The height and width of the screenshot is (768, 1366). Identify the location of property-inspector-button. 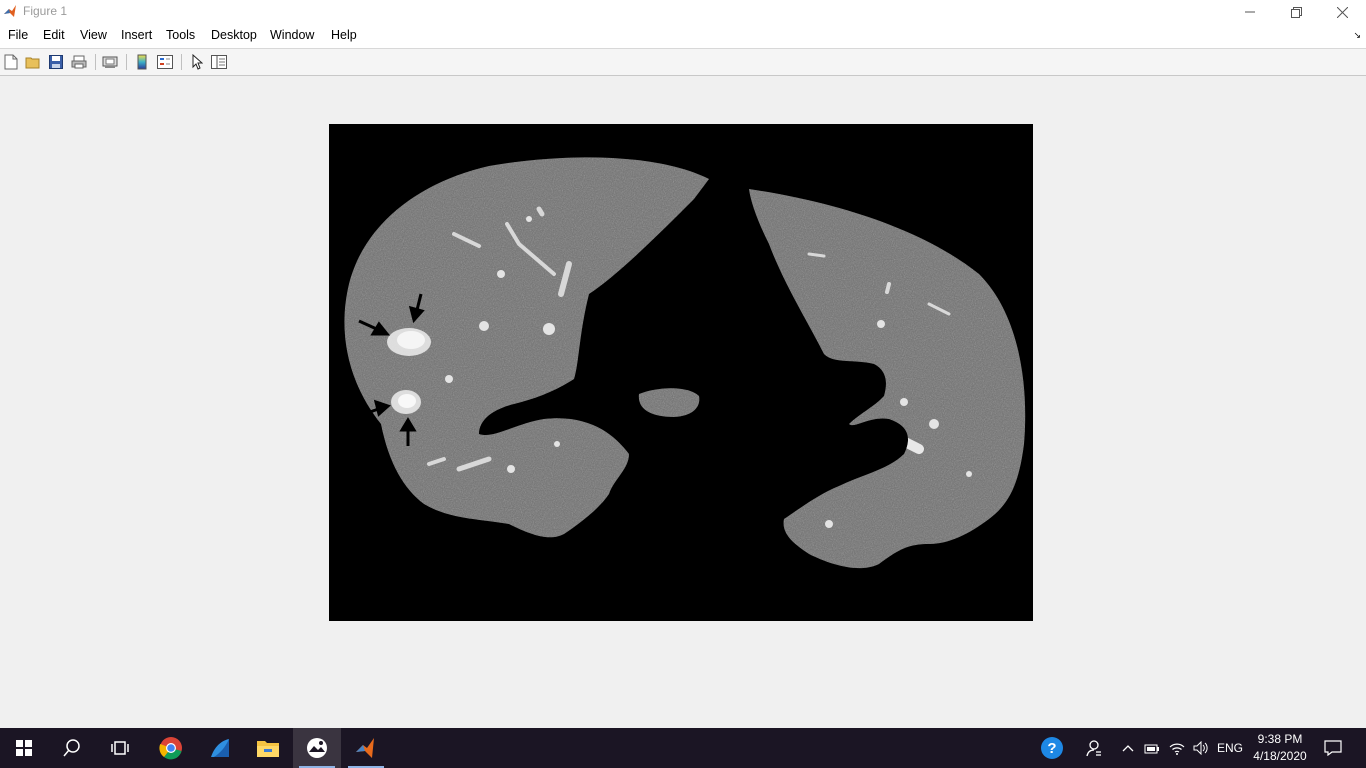
(219, 62).